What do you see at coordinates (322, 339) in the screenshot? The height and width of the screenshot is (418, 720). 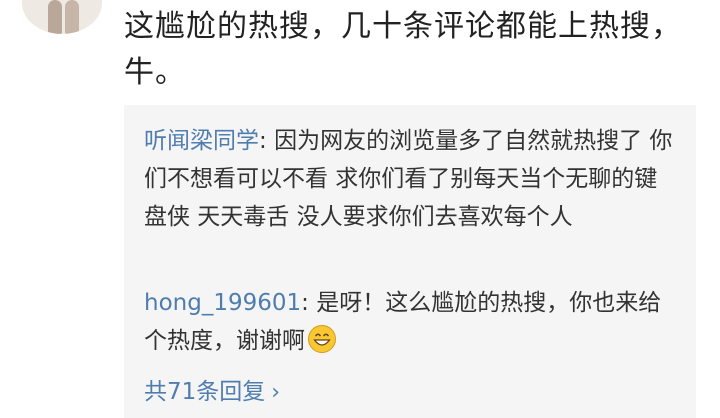 I see `grinning-face-icon` at bounding box center [322, 339].